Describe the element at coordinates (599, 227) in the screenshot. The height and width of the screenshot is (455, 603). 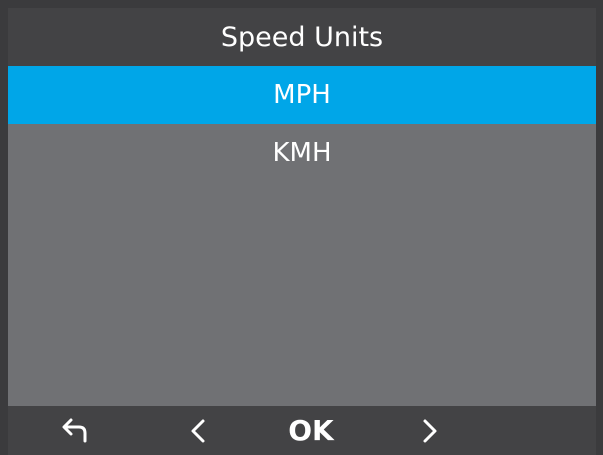
I see `screen-border-right` at that location.